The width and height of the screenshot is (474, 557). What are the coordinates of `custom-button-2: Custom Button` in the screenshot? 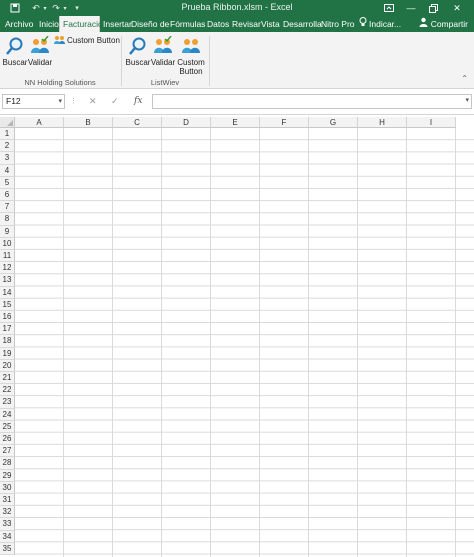 It's located at (191, 56).